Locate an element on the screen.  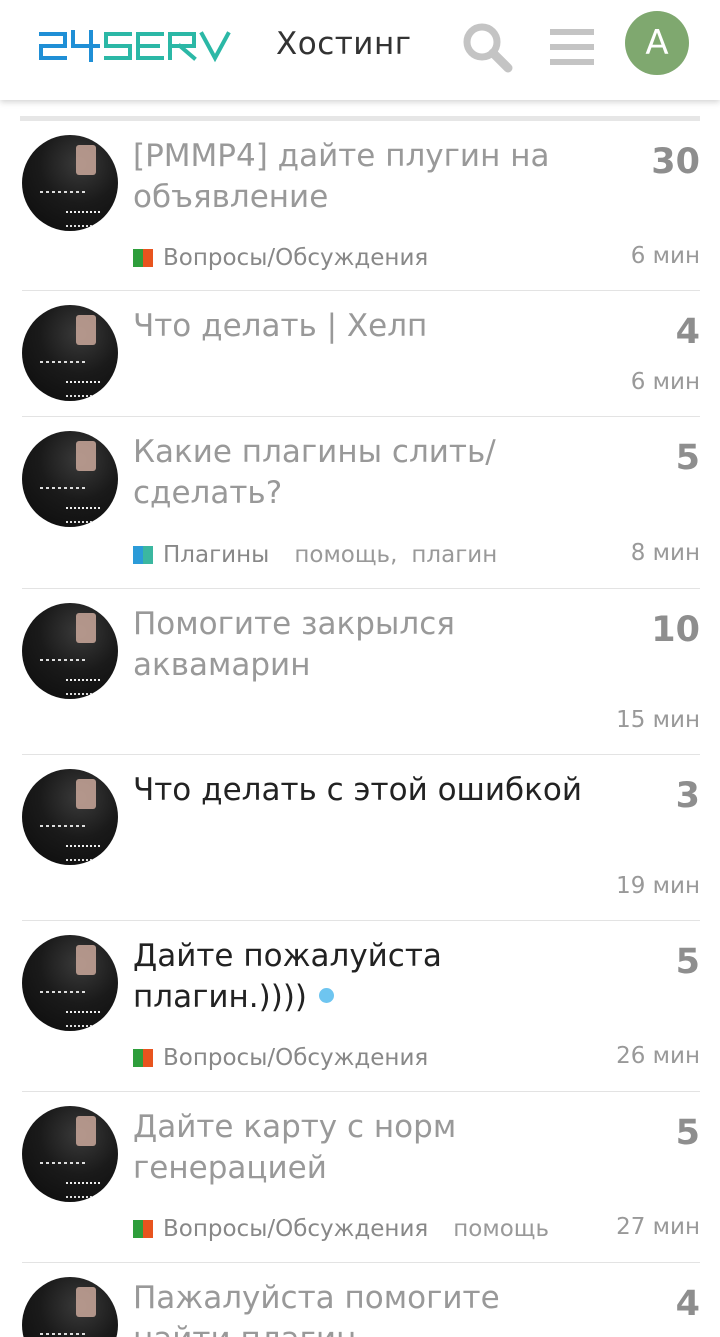
topic-meta: Вопросы/Обсуждения помощь is located at coordinates (341, 1229).